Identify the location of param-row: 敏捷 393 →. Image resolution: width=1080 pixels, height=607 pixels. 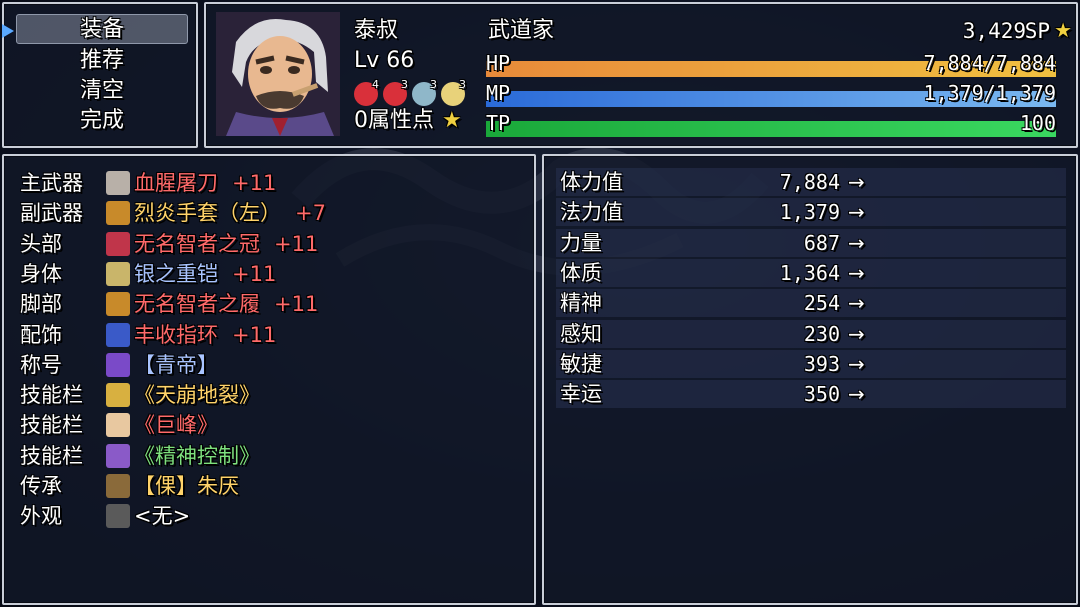
(811, 363).